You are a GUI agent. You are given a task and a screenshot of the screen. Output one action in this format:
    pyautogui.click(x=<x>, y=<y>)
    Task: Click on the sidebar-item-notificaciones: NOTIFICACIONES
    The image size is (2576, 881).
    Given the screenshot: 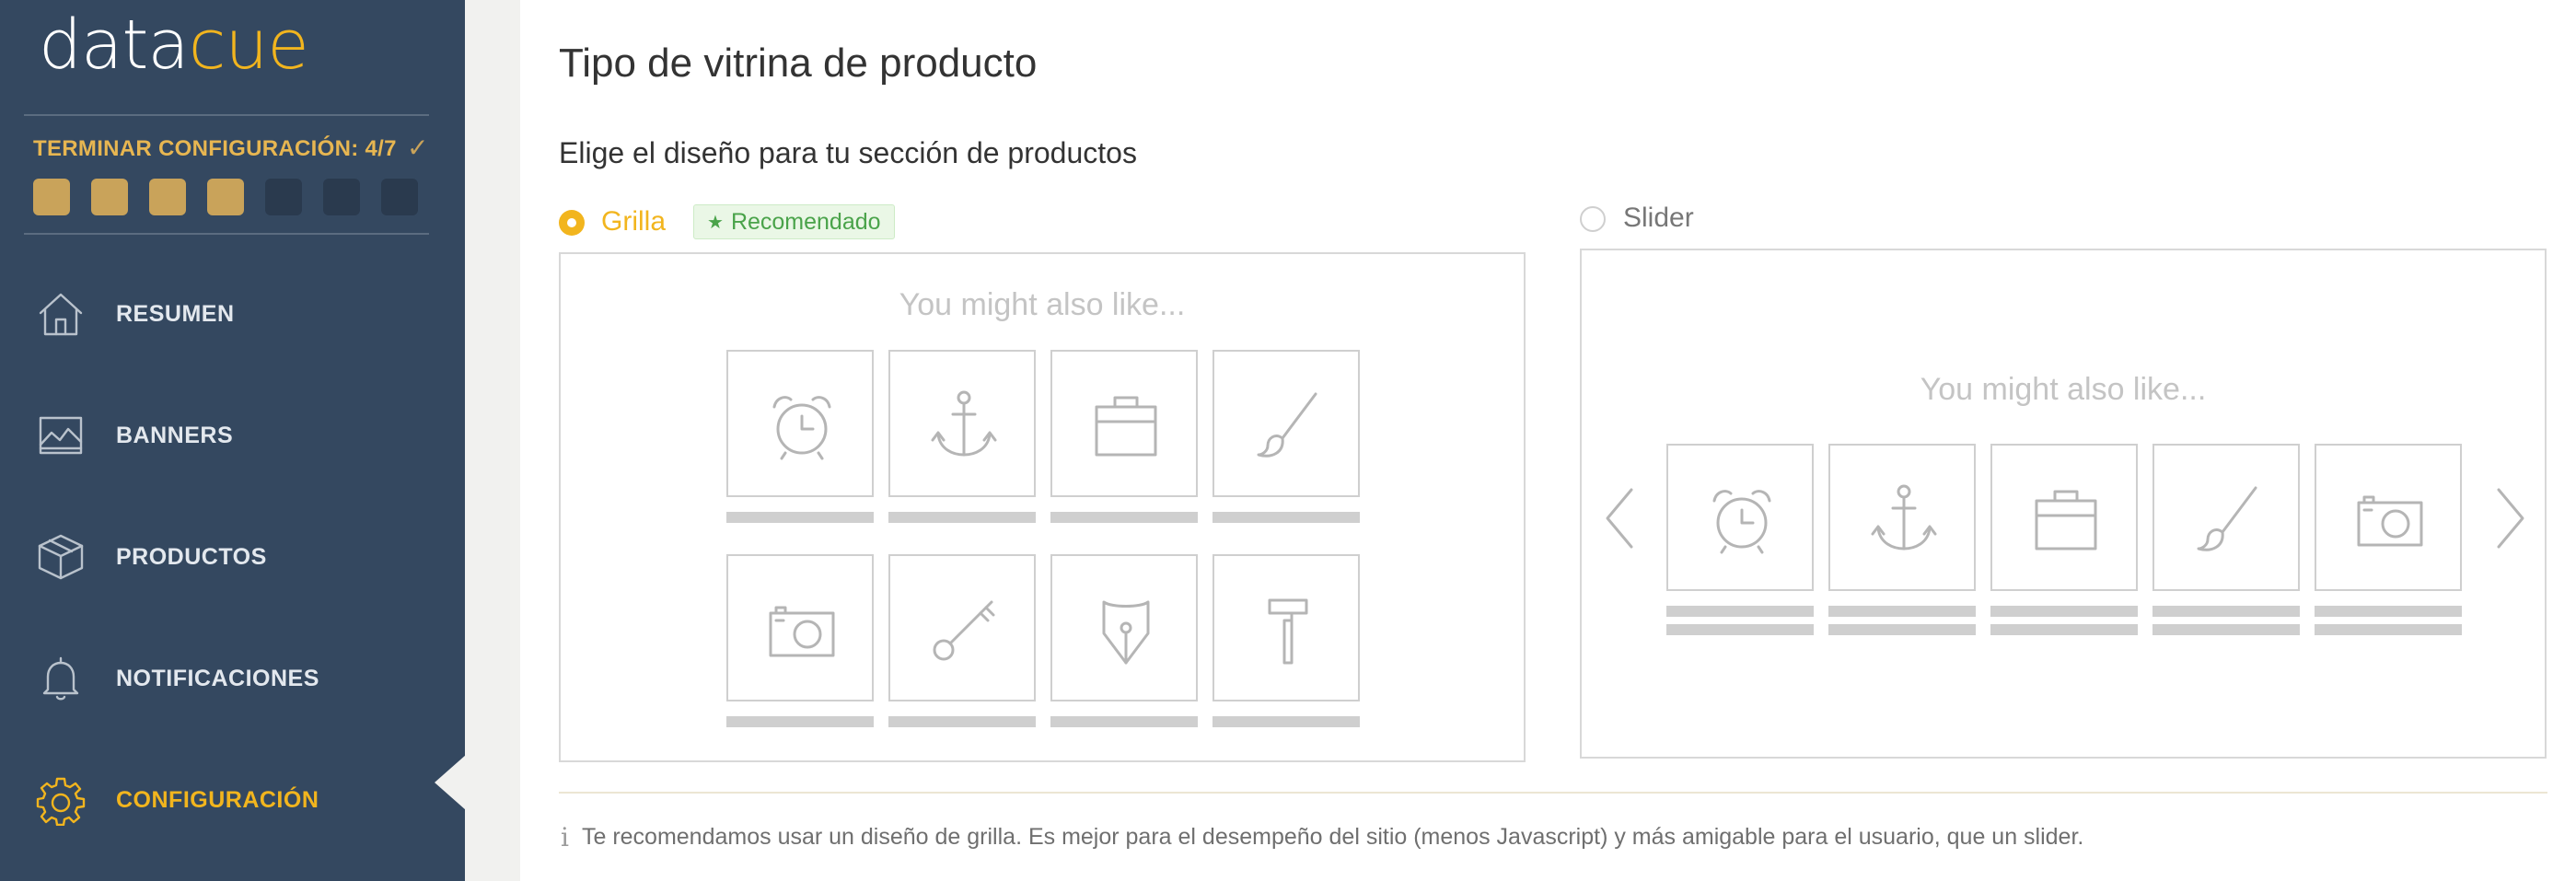 What is the action you would take?
    pyautogui.click(x=232, y=678)
    